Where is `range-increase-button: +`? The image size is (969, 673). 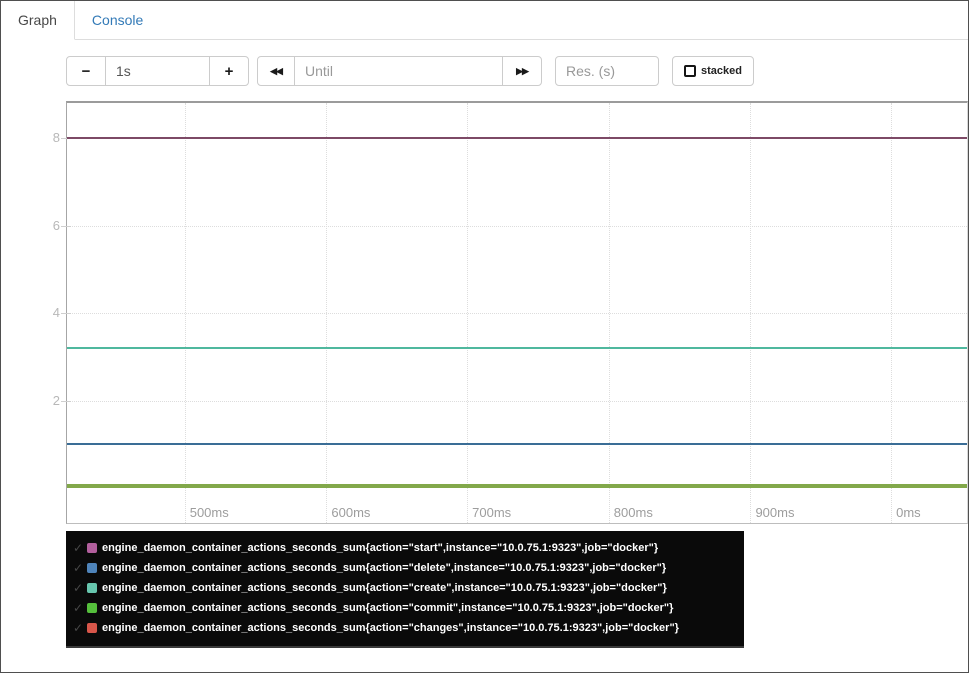
range-increase-button: + is located at coordinates (229, 71).